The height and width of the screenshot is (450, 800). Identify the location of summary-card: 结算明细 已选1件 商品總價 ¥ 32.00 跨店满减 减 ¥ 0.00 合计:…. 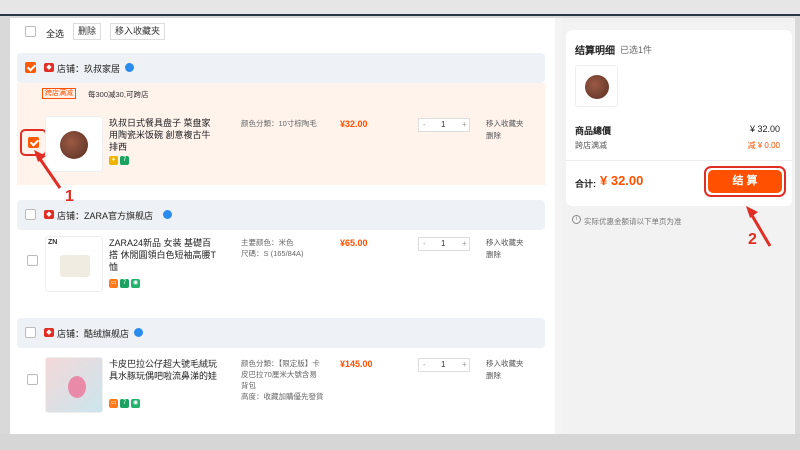
(679, 118).